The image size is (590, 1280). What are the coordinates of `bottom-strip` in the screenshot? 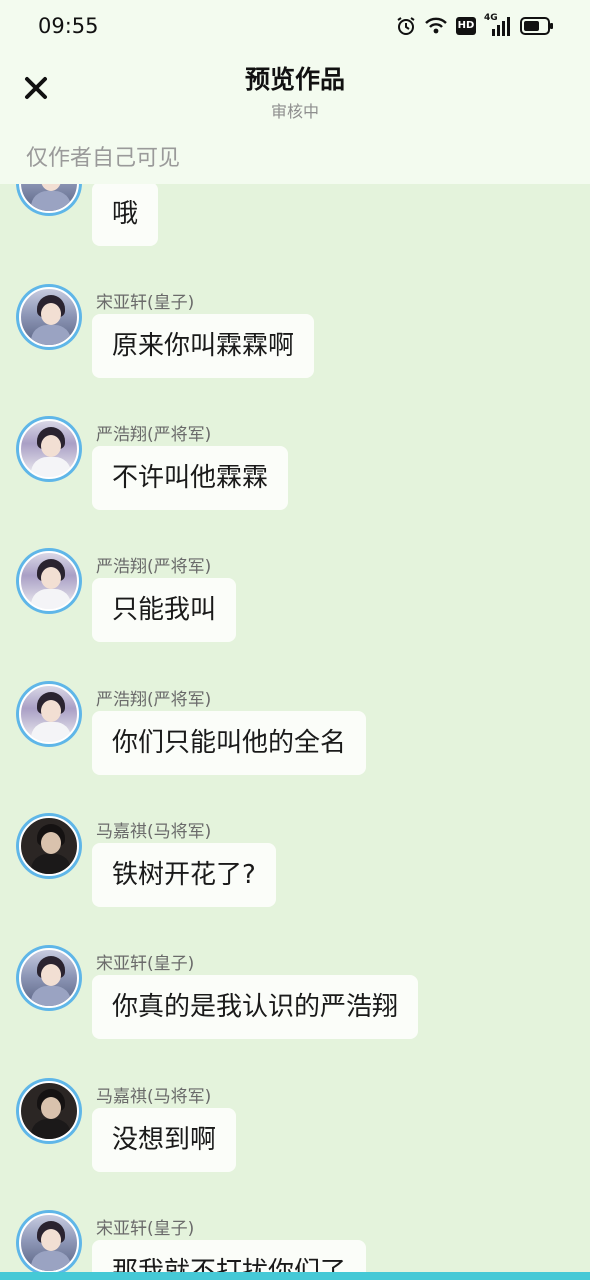 It's located at (295, 1276).